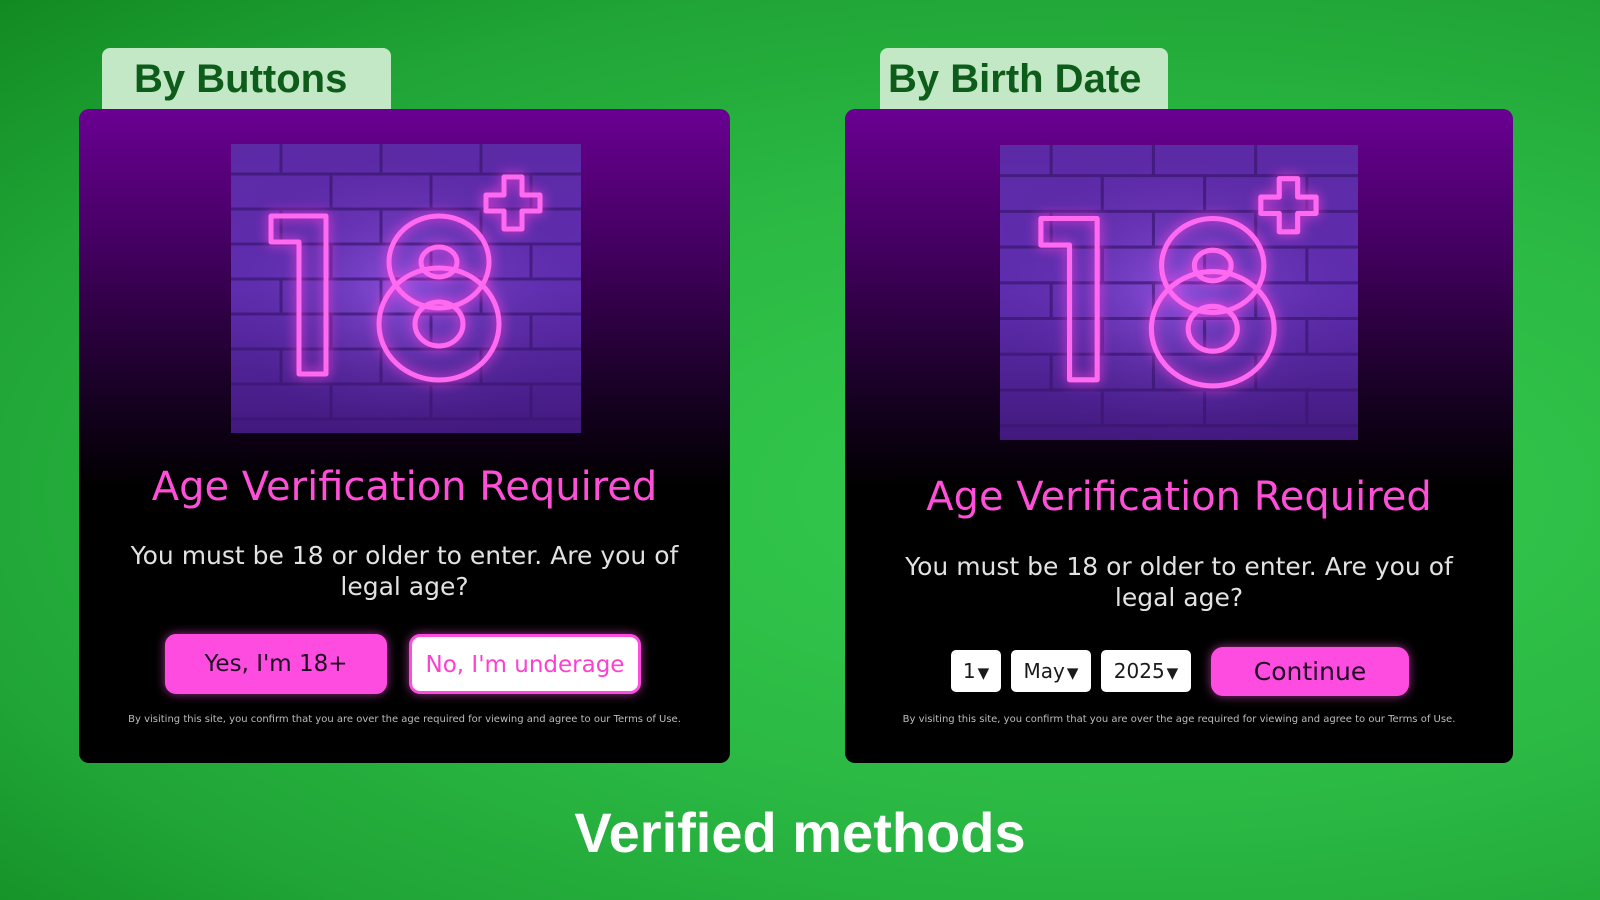 Image resolution: width=1600 pixels, height=900 pixels. What do you see at coordinates (1310, 671) in the screenshot?
I see `continue-button: Continue` at bounding box center [1310, 671].